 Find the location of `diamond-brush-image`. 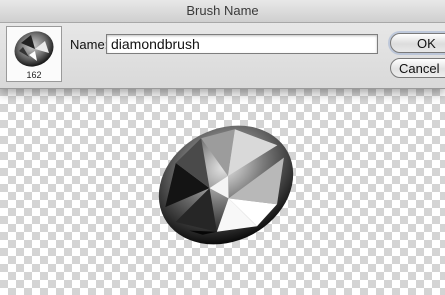

diamond-brush-image is located at coordinates (226, 185).